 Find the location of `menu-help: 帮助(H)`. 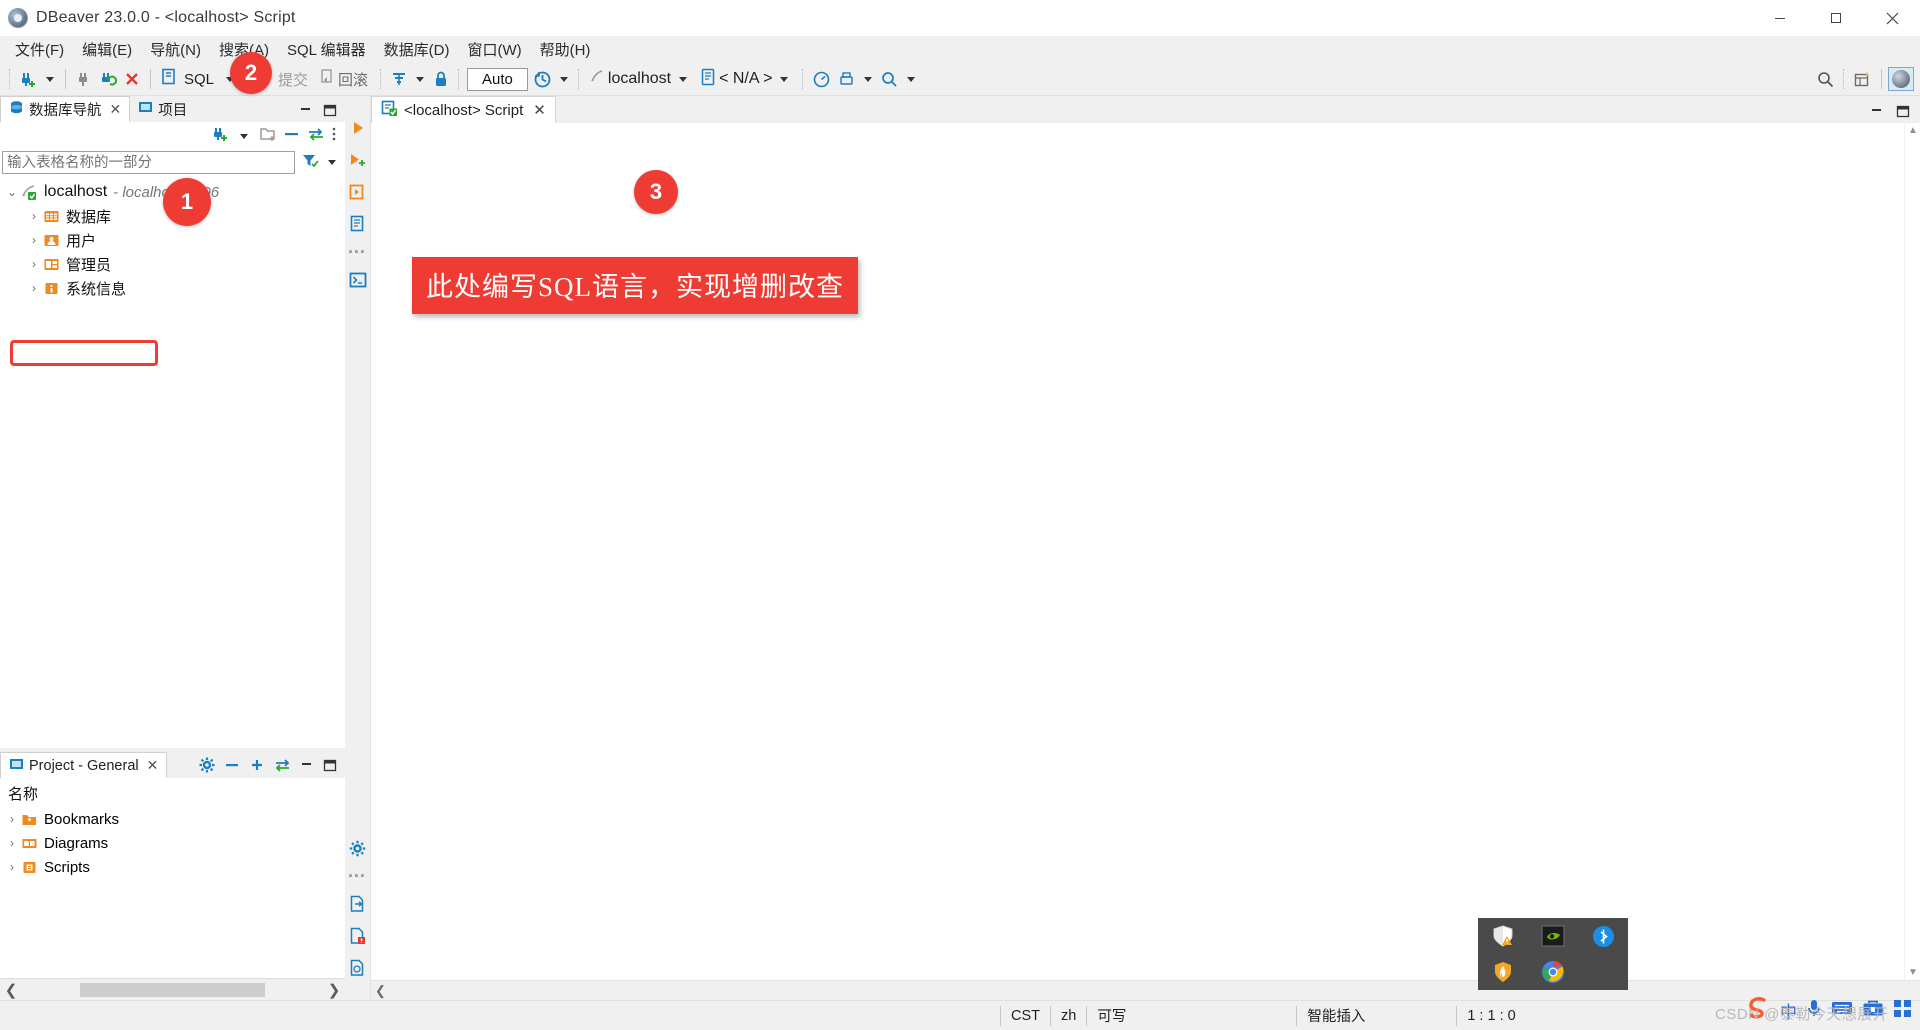

menu-help: 帮助(H) is located at coordinates (565, 49).